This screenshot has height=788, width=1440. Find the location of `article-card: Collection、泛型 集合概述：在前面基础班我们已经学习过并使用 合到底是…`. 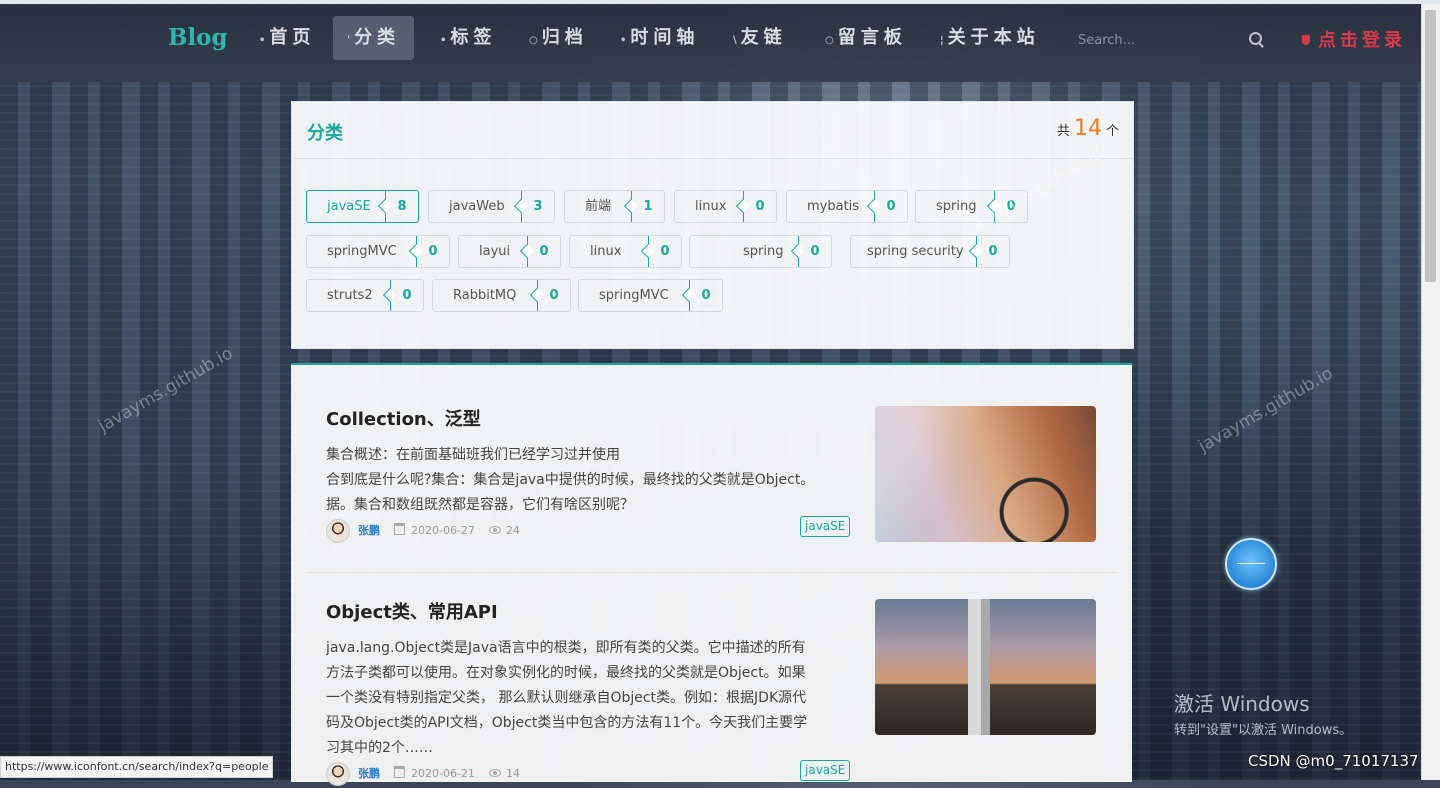

article-card: Collection、泛型 集合概述：在前面基础班我们已经学习过并使用 合到底是… is located at coordinates (711, 480).